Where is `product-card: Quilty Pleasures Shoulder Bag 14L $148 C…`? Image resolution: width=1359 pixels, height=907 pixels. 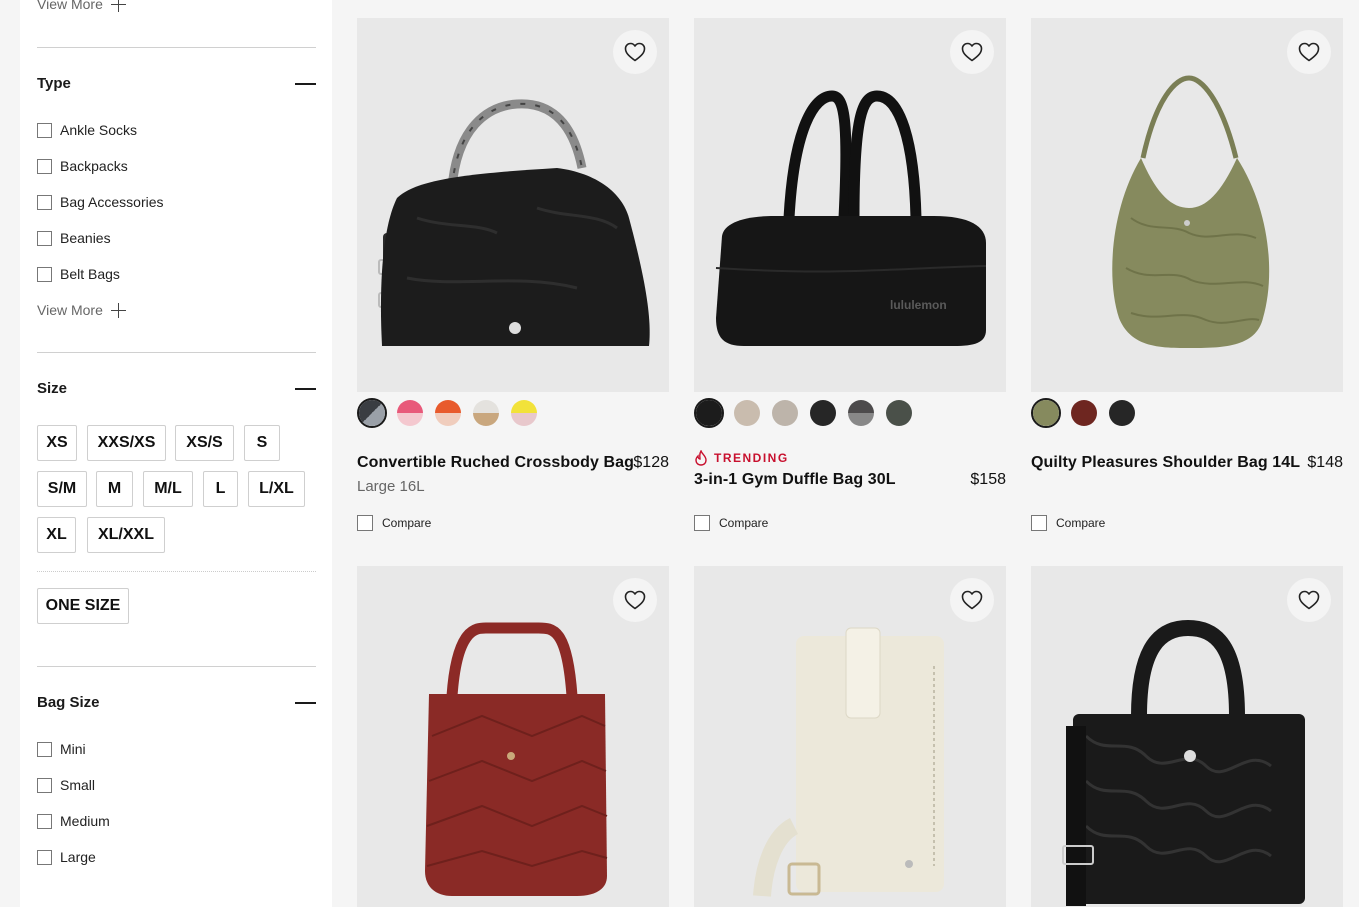 product-card: Quilty Pleasures Shoulder Bag 14L $148 C… is located at coordinates (1187, 278).